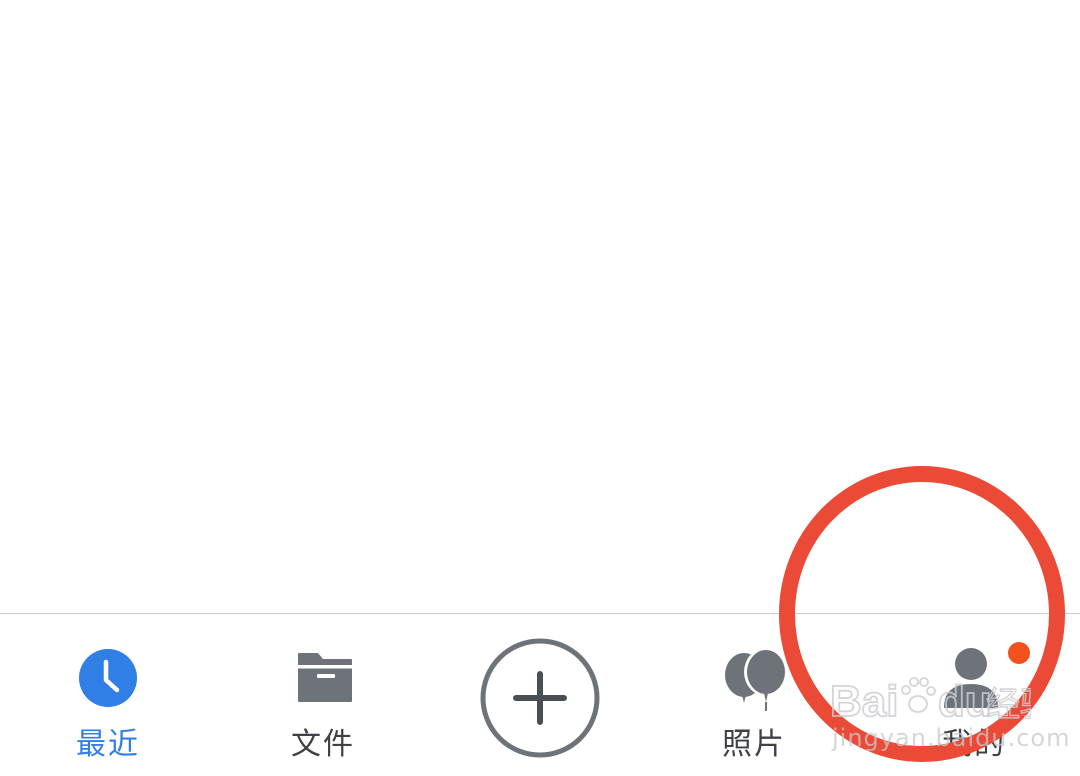 This screenshot has height=776, width=1080. Describe the element at coordinates (756, 679) in the screenshot. I see `balloons-icon` at that location.